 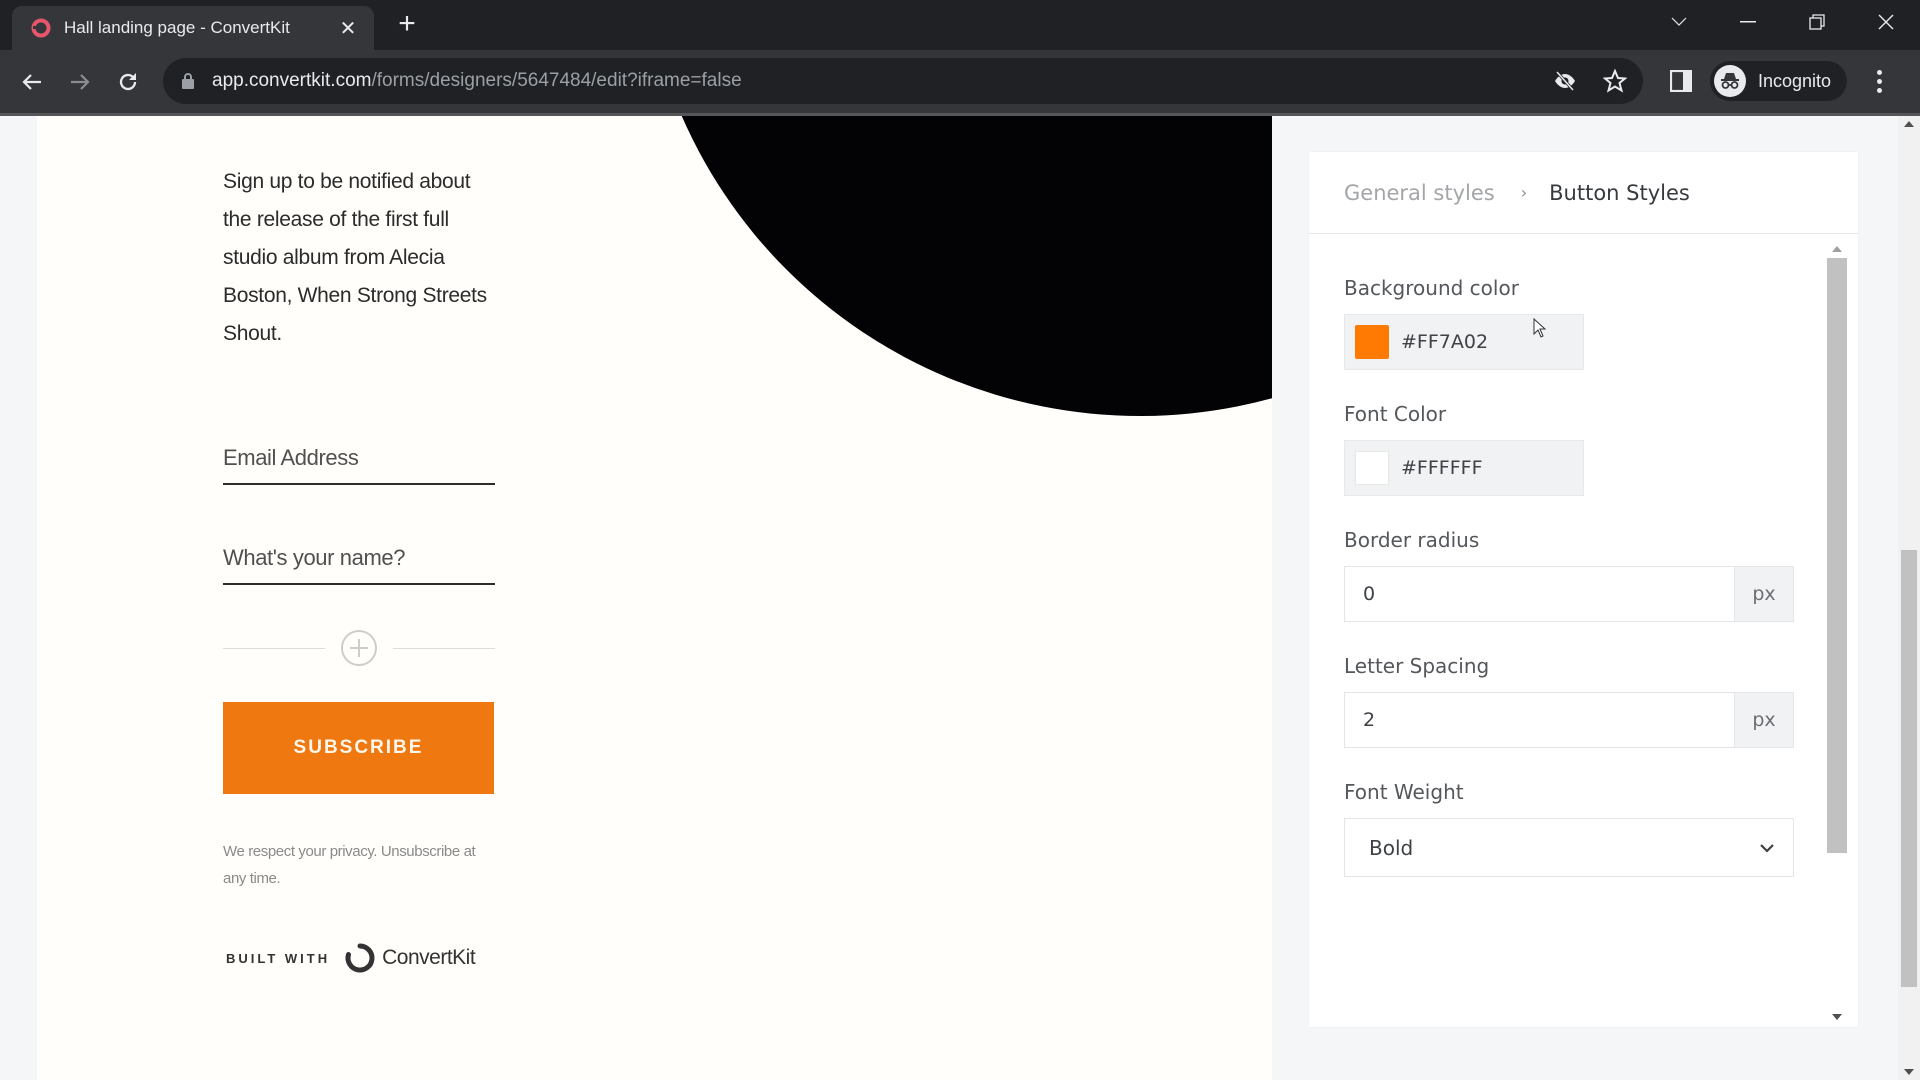 What do you see at coordinates (1615, 81) in the screenshot?
I see `star-bookmark-icon` at bounding box center [1615, 81].